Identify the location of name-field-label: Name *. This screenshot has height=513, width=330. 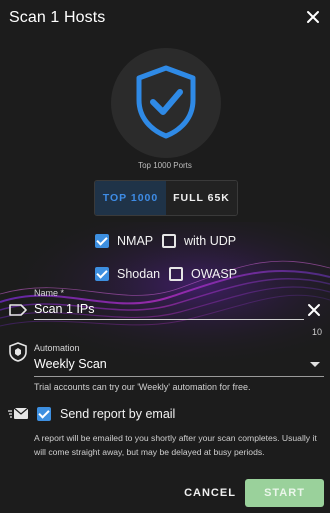
(49, 293).